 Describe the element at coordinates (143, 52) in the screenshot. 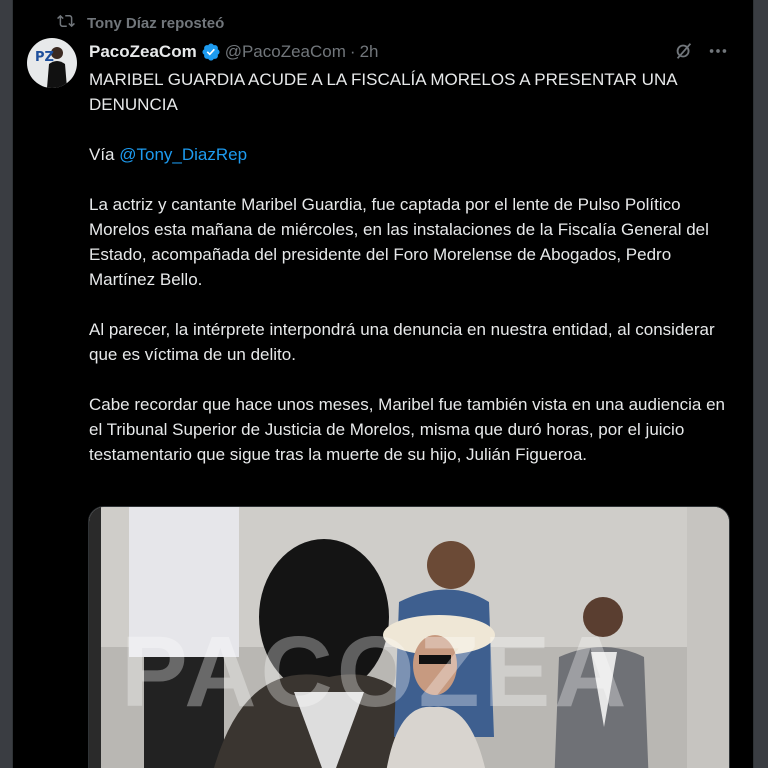

I see `author-name: PacoZeaCom` at that location.